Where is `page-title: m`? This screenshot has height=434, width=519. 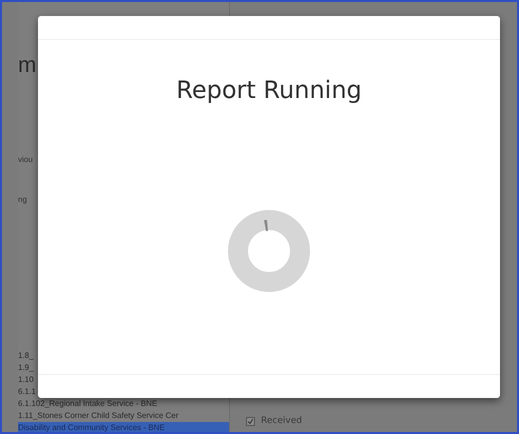 page-title: m is located at coordinates (27, 65).